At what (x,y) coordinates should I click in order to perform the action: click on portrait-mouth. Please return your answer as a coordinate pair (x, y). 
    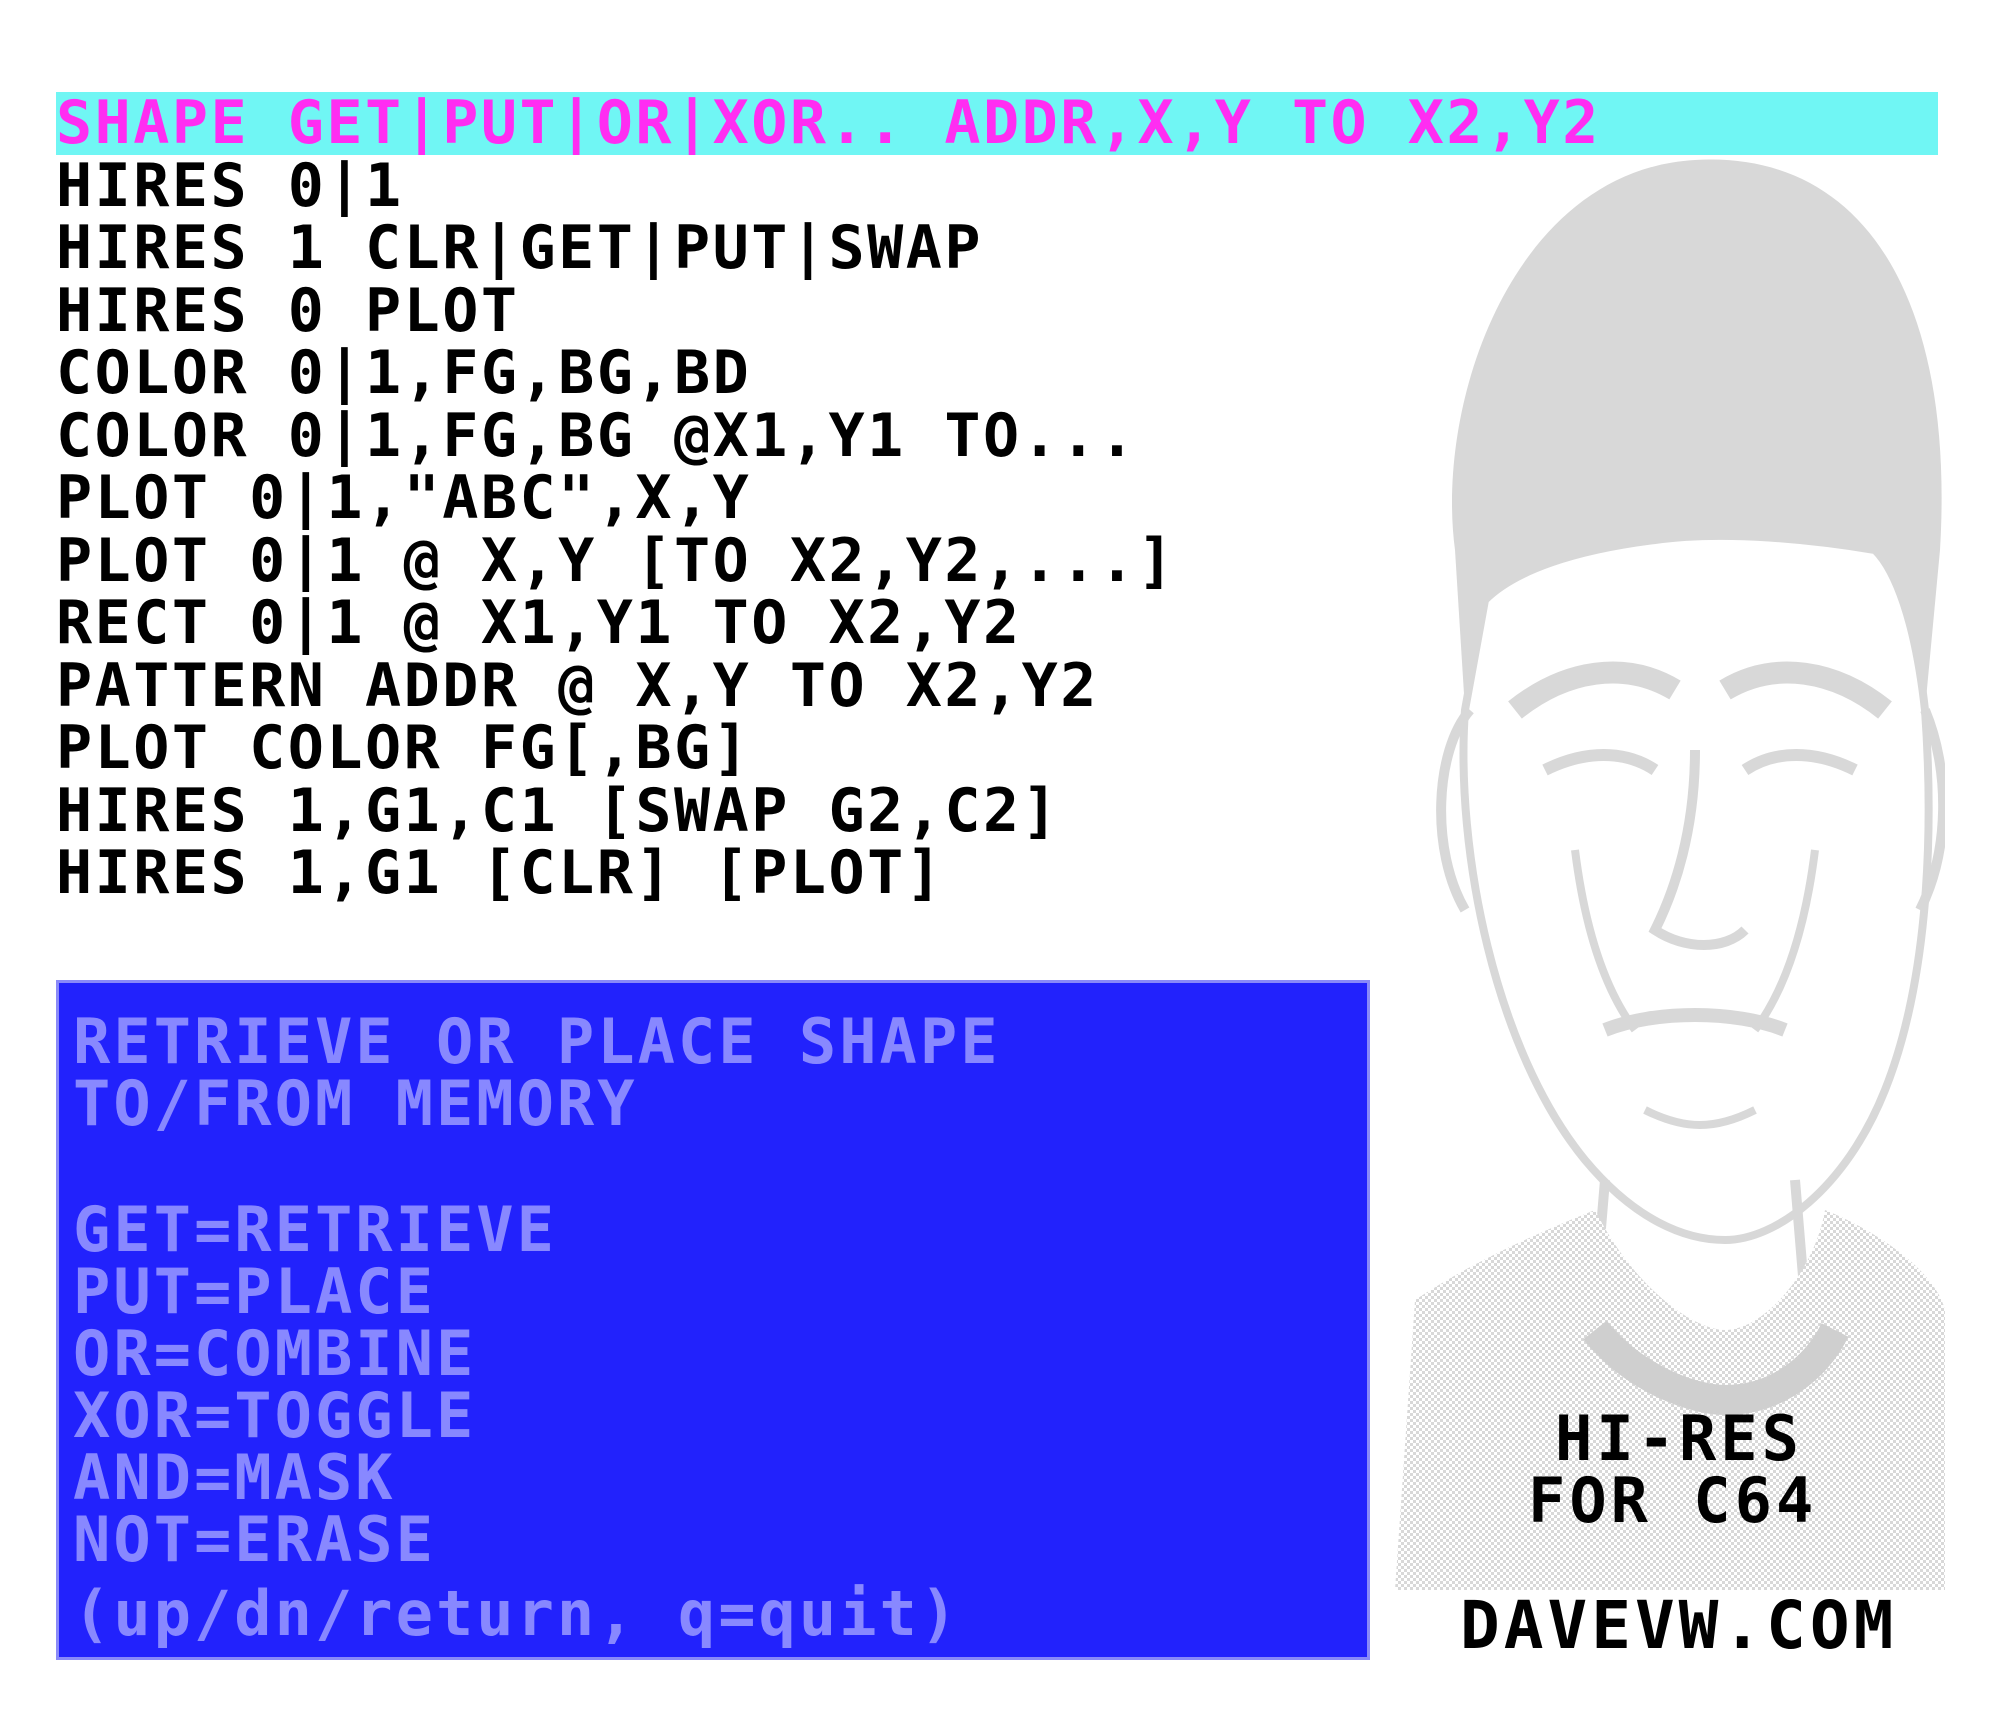
    Looking at the image, I should click on (1695, 1022).